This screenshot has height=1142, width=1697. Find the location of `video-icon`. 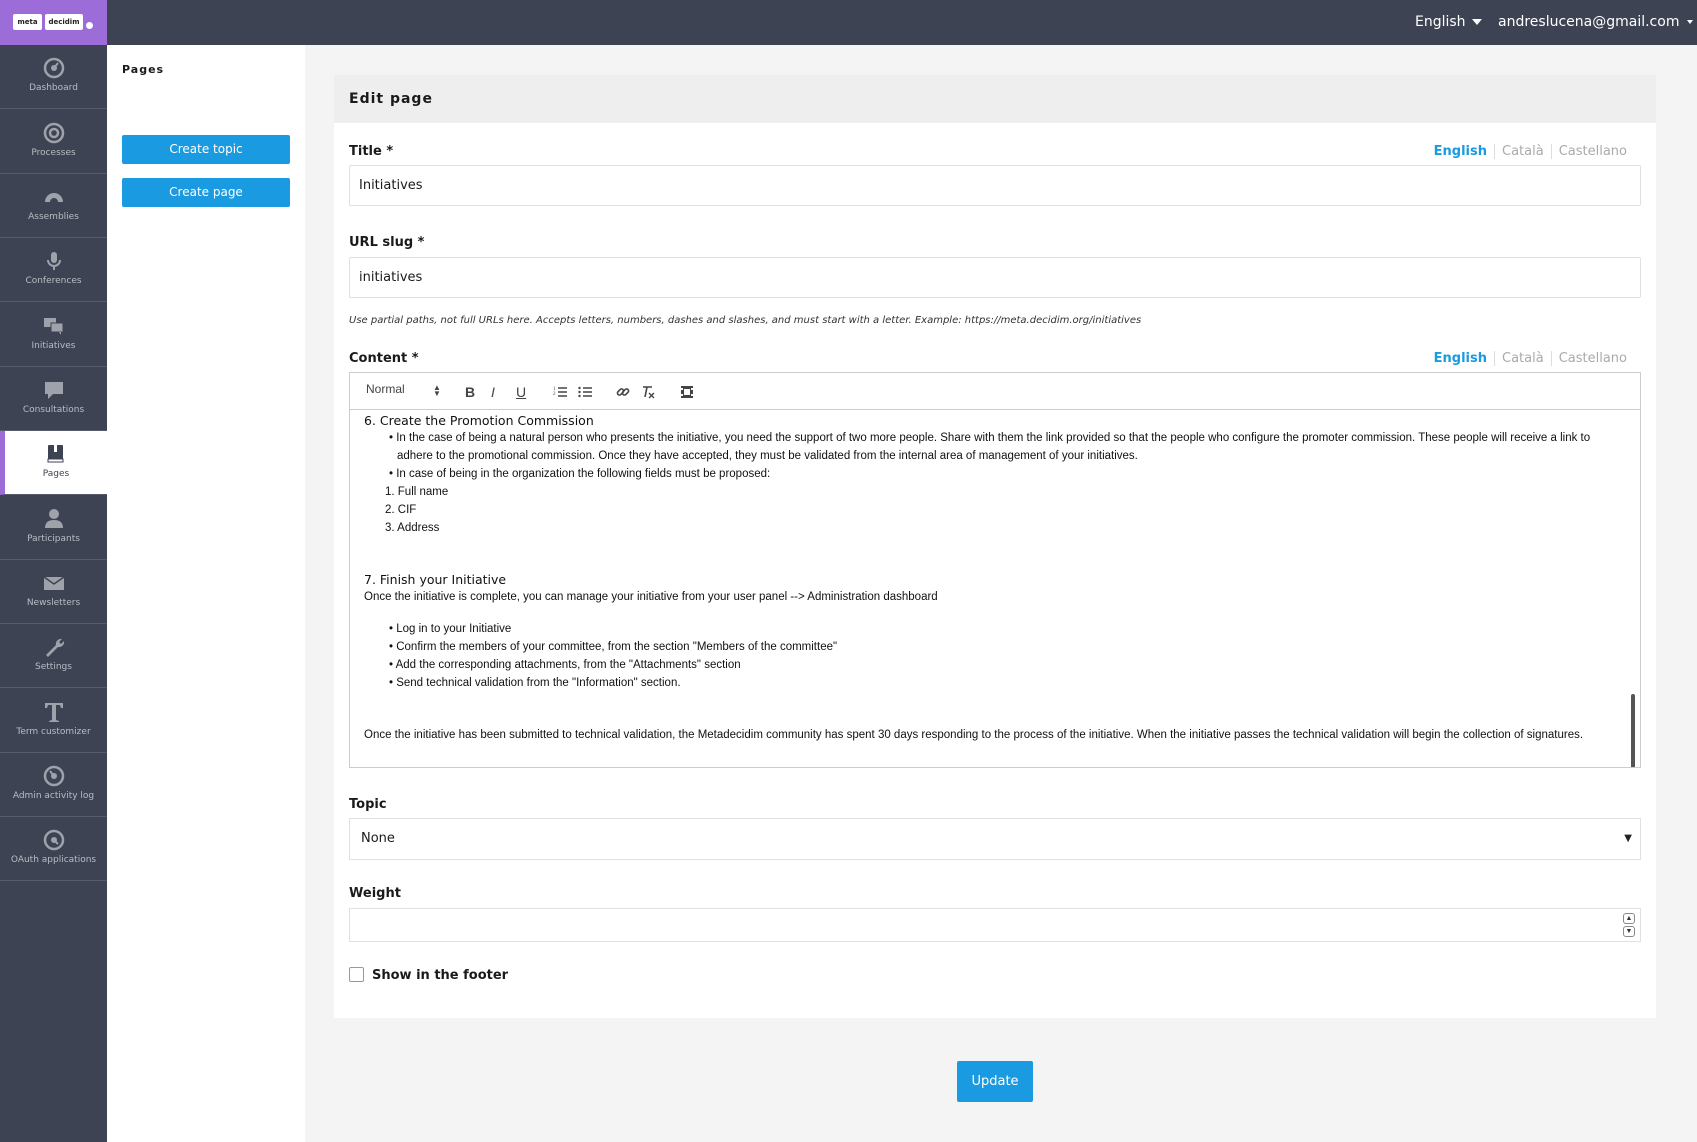

video-icon is located at coordinates (687, 392).